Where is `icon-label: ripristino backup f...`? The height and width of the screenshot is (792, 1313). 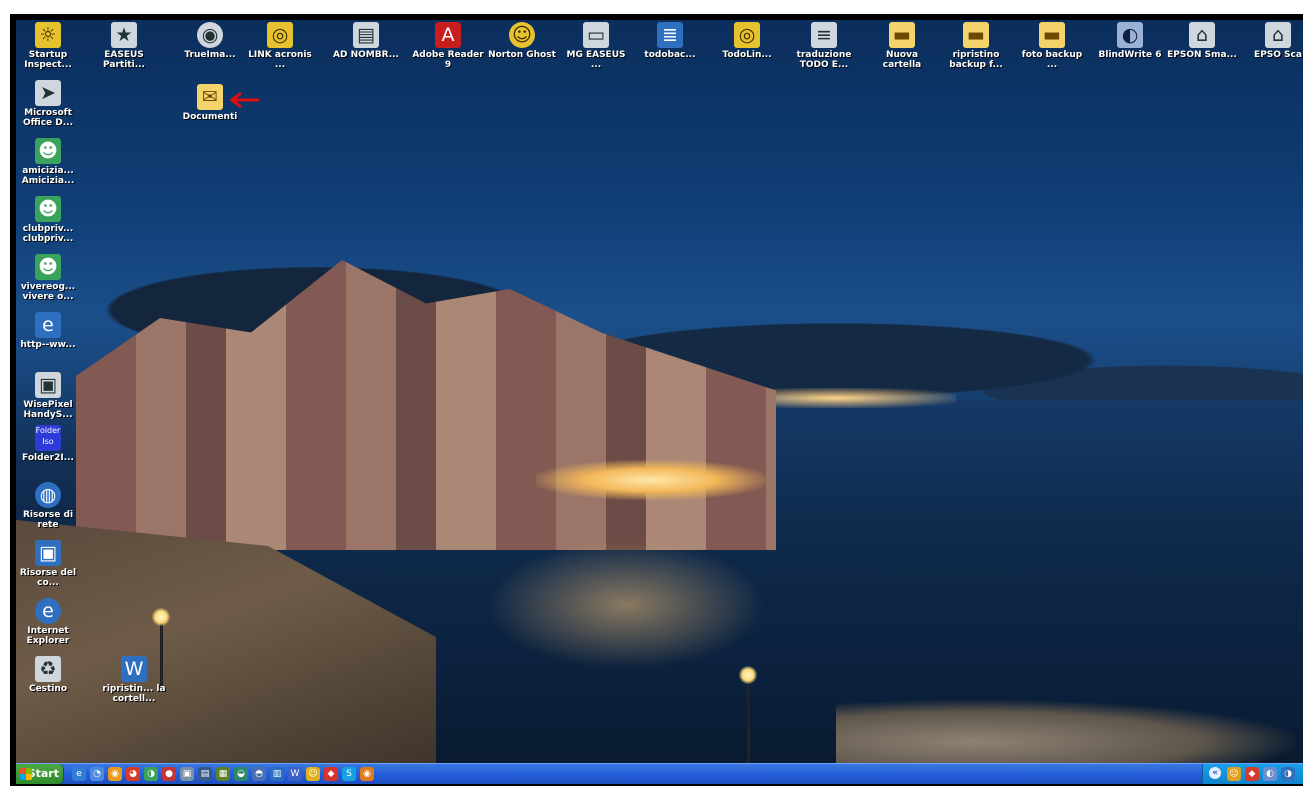 icon-label: ripristino backup f... is located at coordinates (976, 60).